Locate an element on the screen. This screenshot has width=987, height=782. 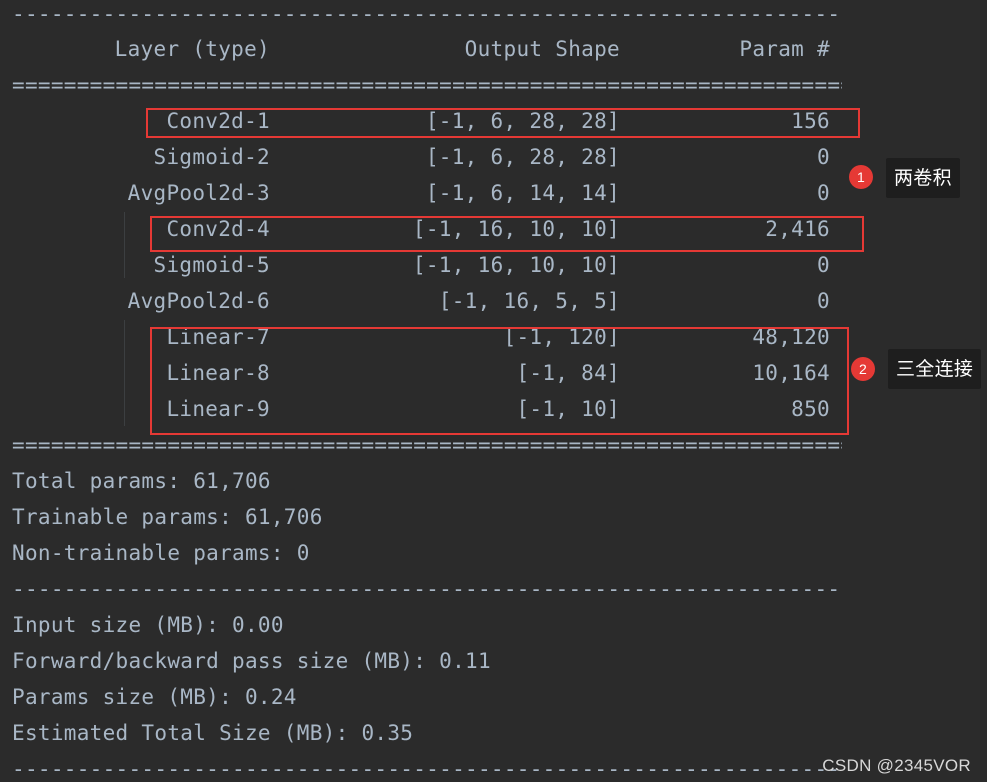
estimated-total-size: Estimated Total Size (MB): 0.35 is located at coordinates (213, 733).